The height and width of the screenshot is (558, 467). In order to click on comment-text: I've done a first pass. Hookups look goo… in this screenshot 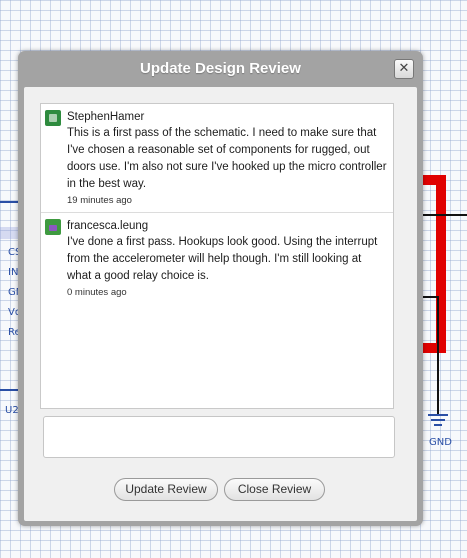, I will do `click(222, 259)`.